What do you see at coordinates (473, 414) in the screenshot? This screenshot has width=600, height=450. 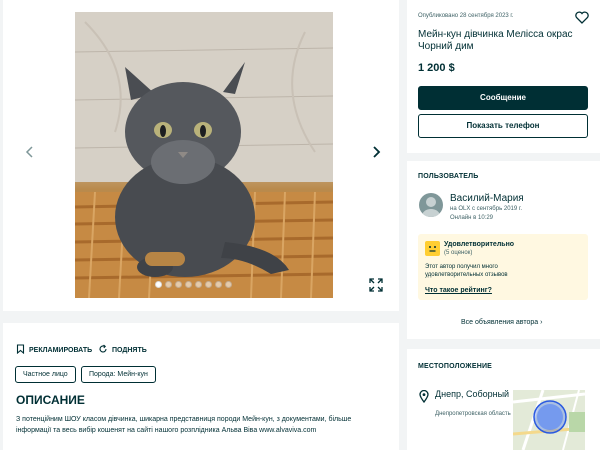 I see `location-region: Днепропетровская область` at bounding box center [473, 414].